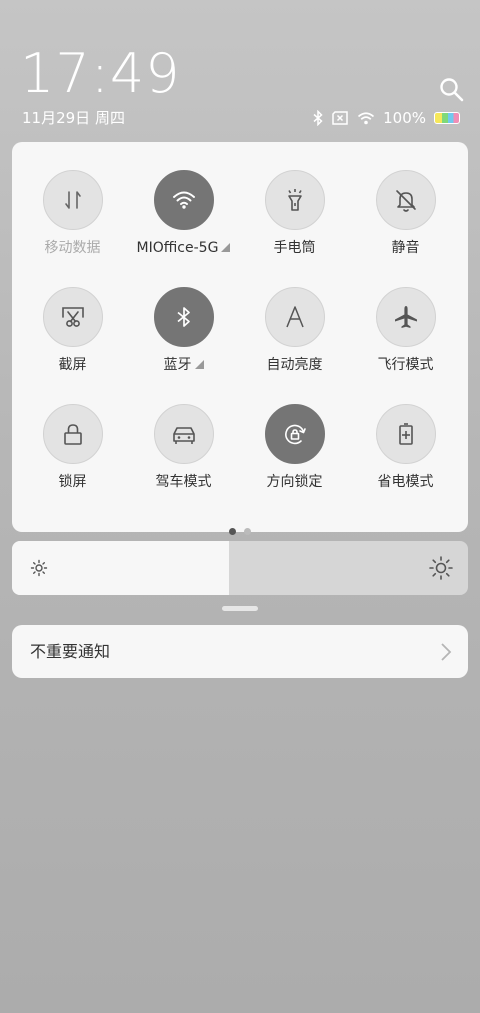 Image resolution: width=480 pixels, height=1013 pixels. I want to click on tile-bluetooth: 蓝牙, so click(183, 316).